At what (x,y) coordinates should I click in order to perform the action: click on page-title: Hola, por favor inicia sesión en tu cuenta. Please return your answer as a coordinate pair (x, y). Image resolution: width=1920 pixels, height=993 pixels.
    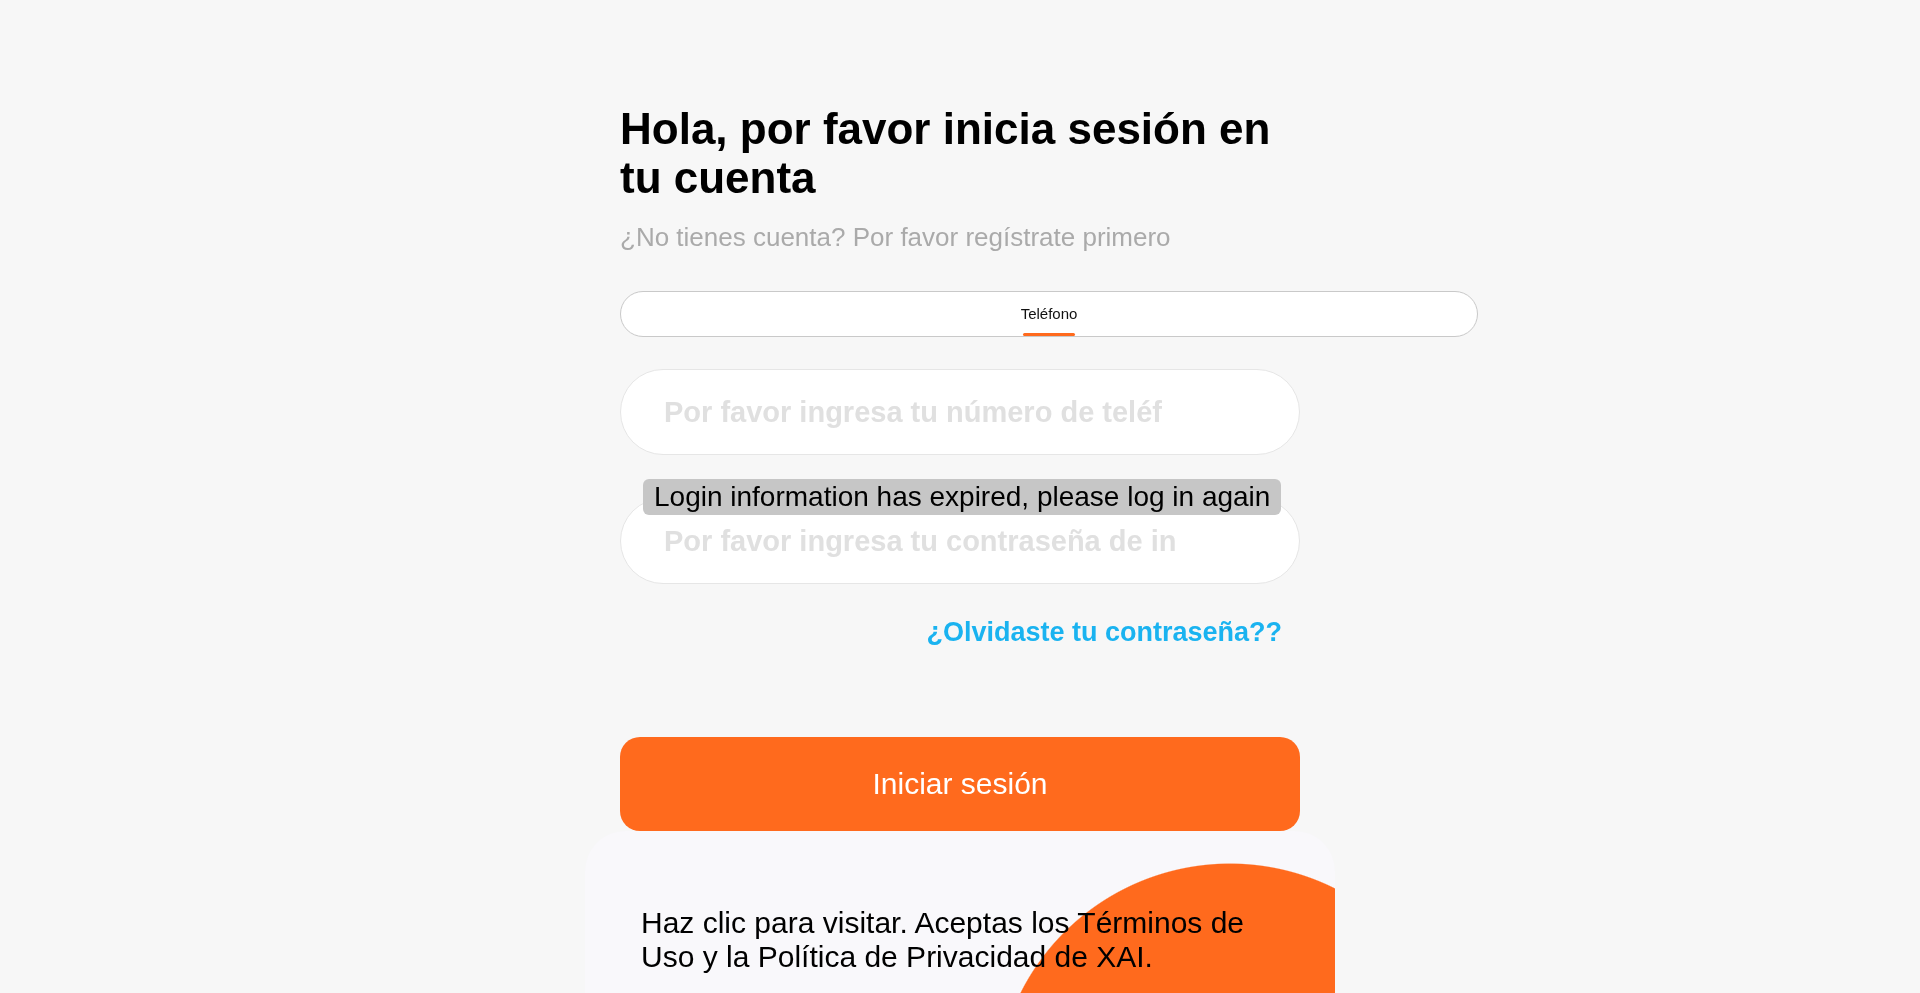
    Looking at the image, I should click on (946, 153).